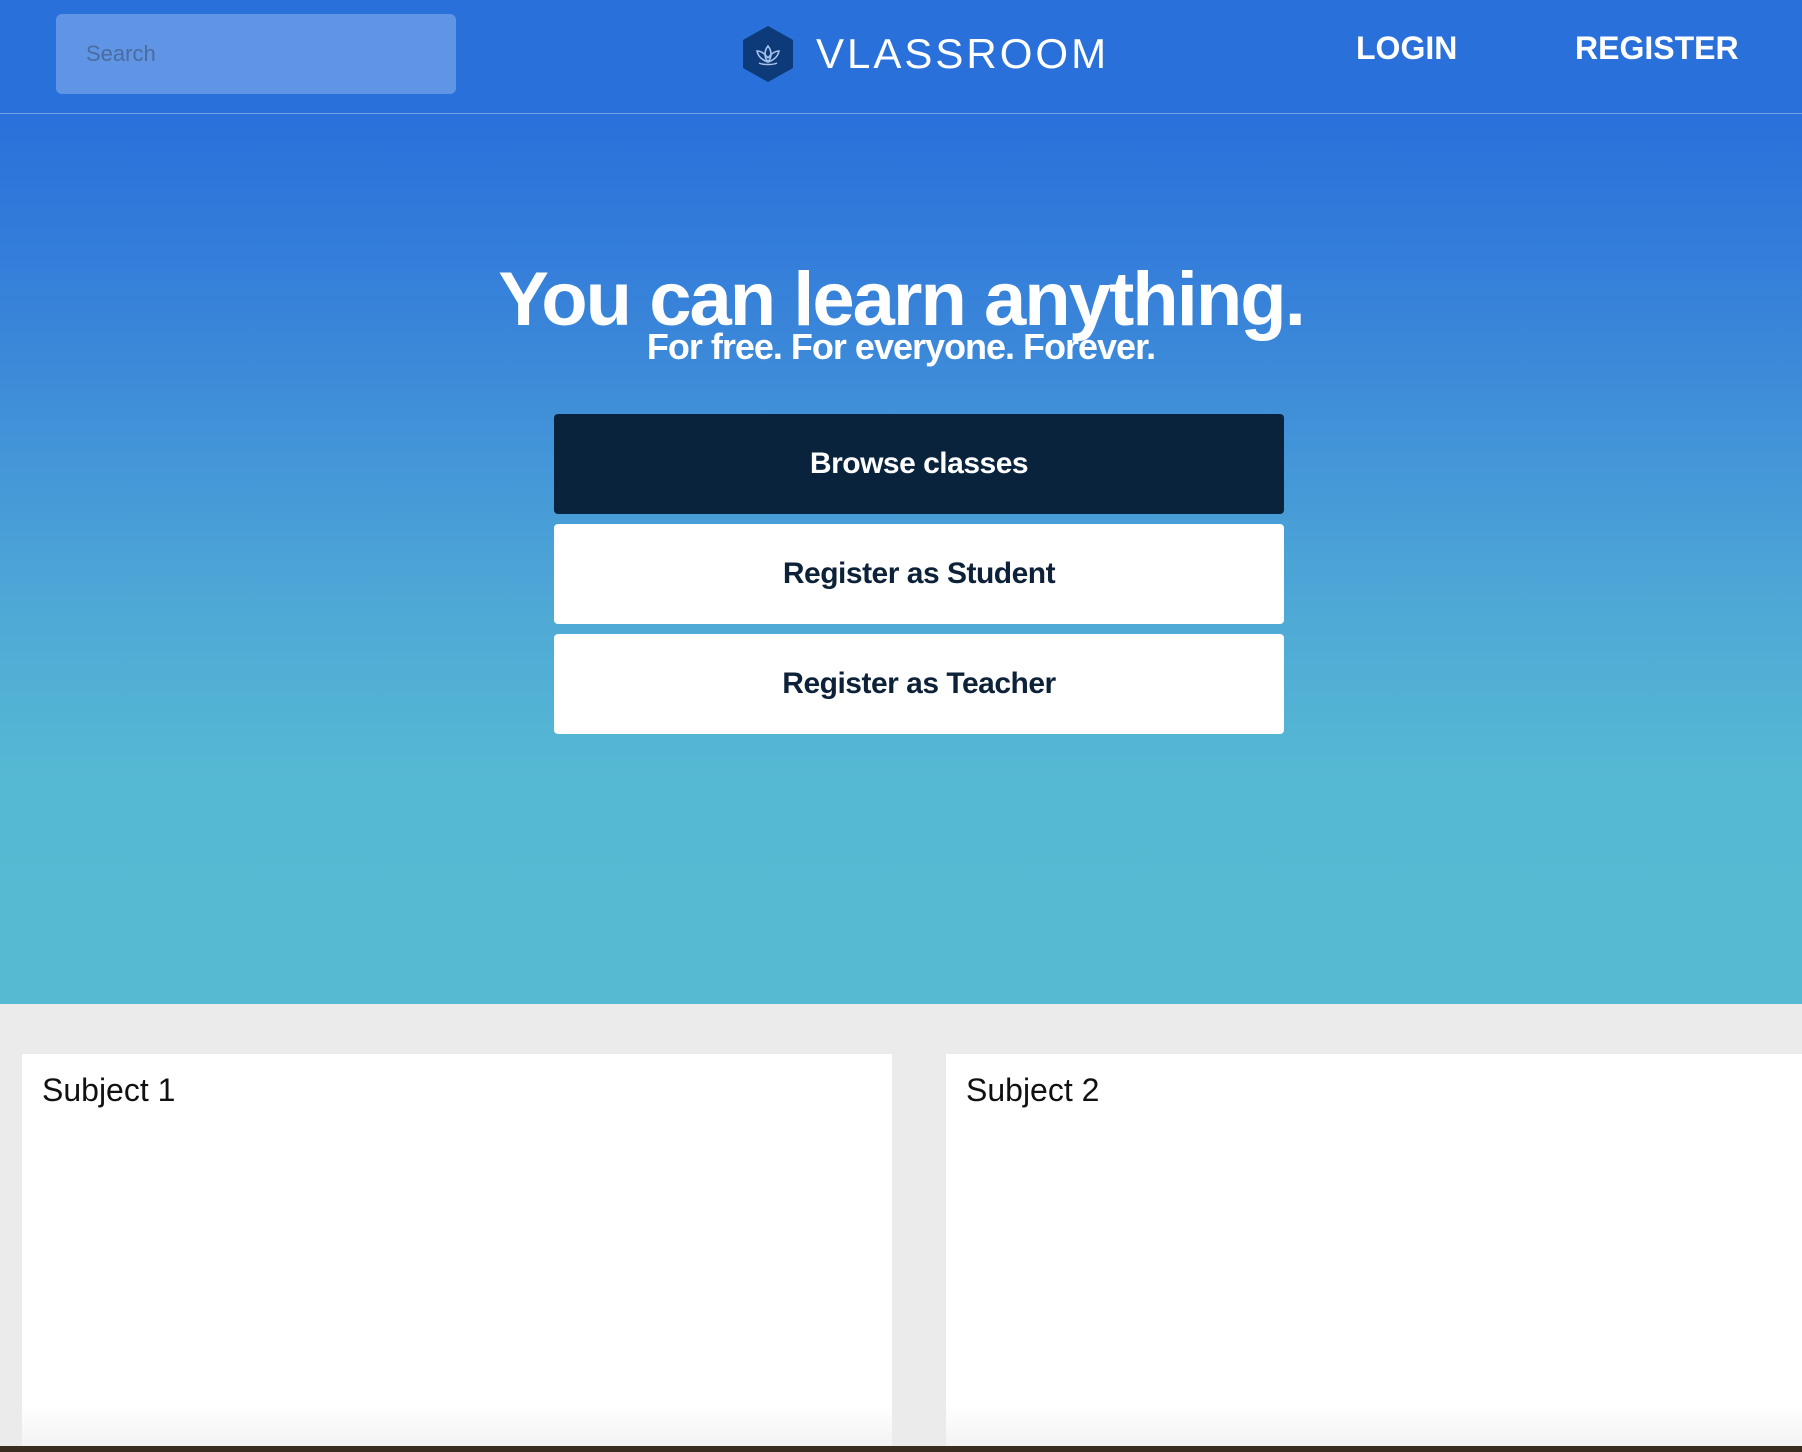 Image resolution: width=1802 pixels, height=1452 pixels. I want to click on register-teacher-button: Register as Teacher, so click(919, 684).